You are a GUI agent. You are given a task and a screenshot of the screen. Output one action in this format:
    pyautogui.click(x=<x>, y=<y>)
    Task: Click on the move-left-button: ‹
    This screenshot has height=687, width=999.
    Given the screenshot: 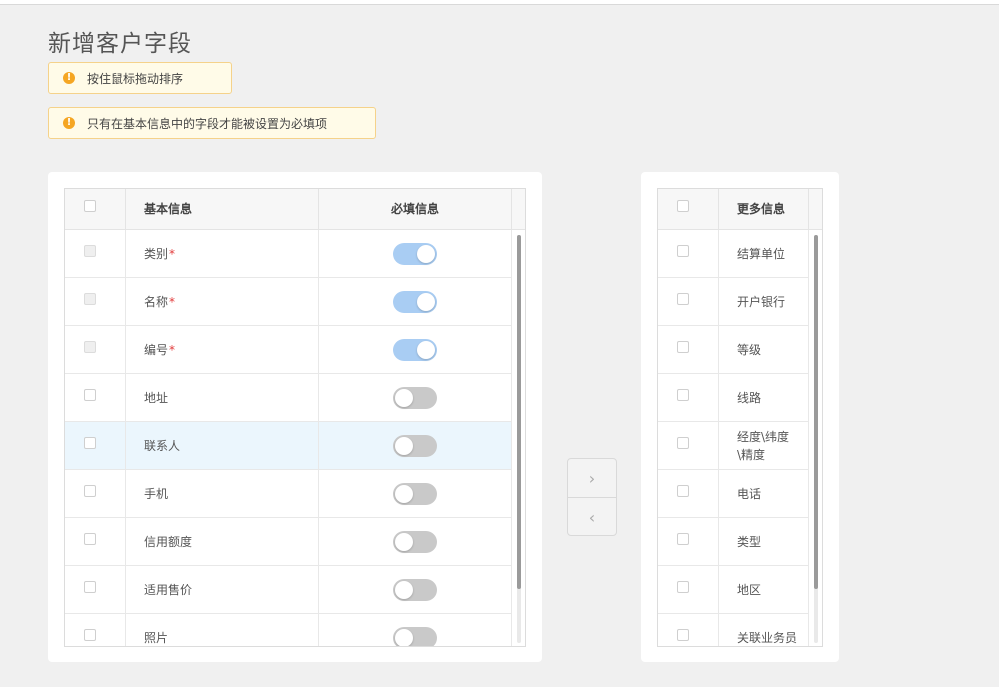 What is the action you would take?
    pyautogui.click(x=592, y=517)
    